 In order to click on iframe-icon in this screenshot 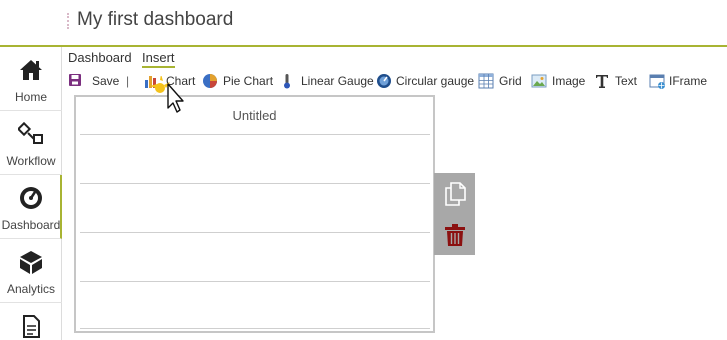, I will do `click(657, 81)`.